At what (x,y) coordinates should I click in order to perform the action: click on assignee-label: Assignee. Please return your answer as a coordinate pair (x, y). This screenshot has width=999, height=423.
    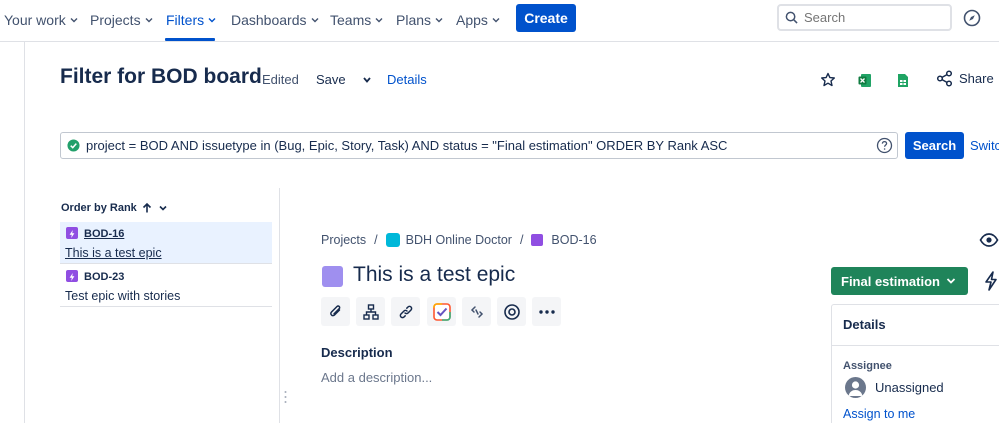
    Looking at the image, I should click on (867, 366).